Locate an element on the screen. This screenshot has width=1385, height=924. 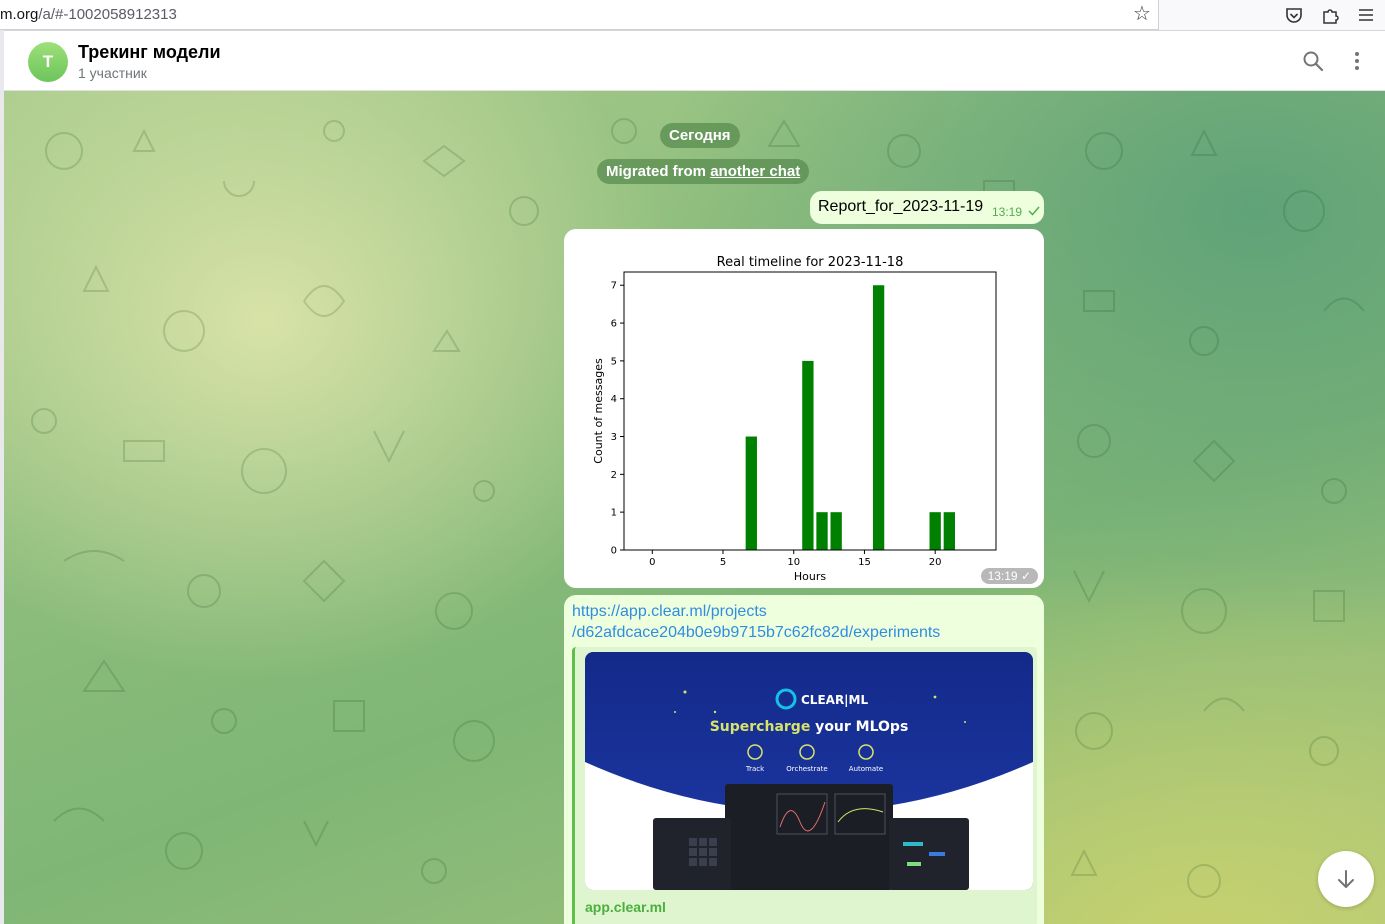
scroll-down-button is located at coordinates (1346, 879).